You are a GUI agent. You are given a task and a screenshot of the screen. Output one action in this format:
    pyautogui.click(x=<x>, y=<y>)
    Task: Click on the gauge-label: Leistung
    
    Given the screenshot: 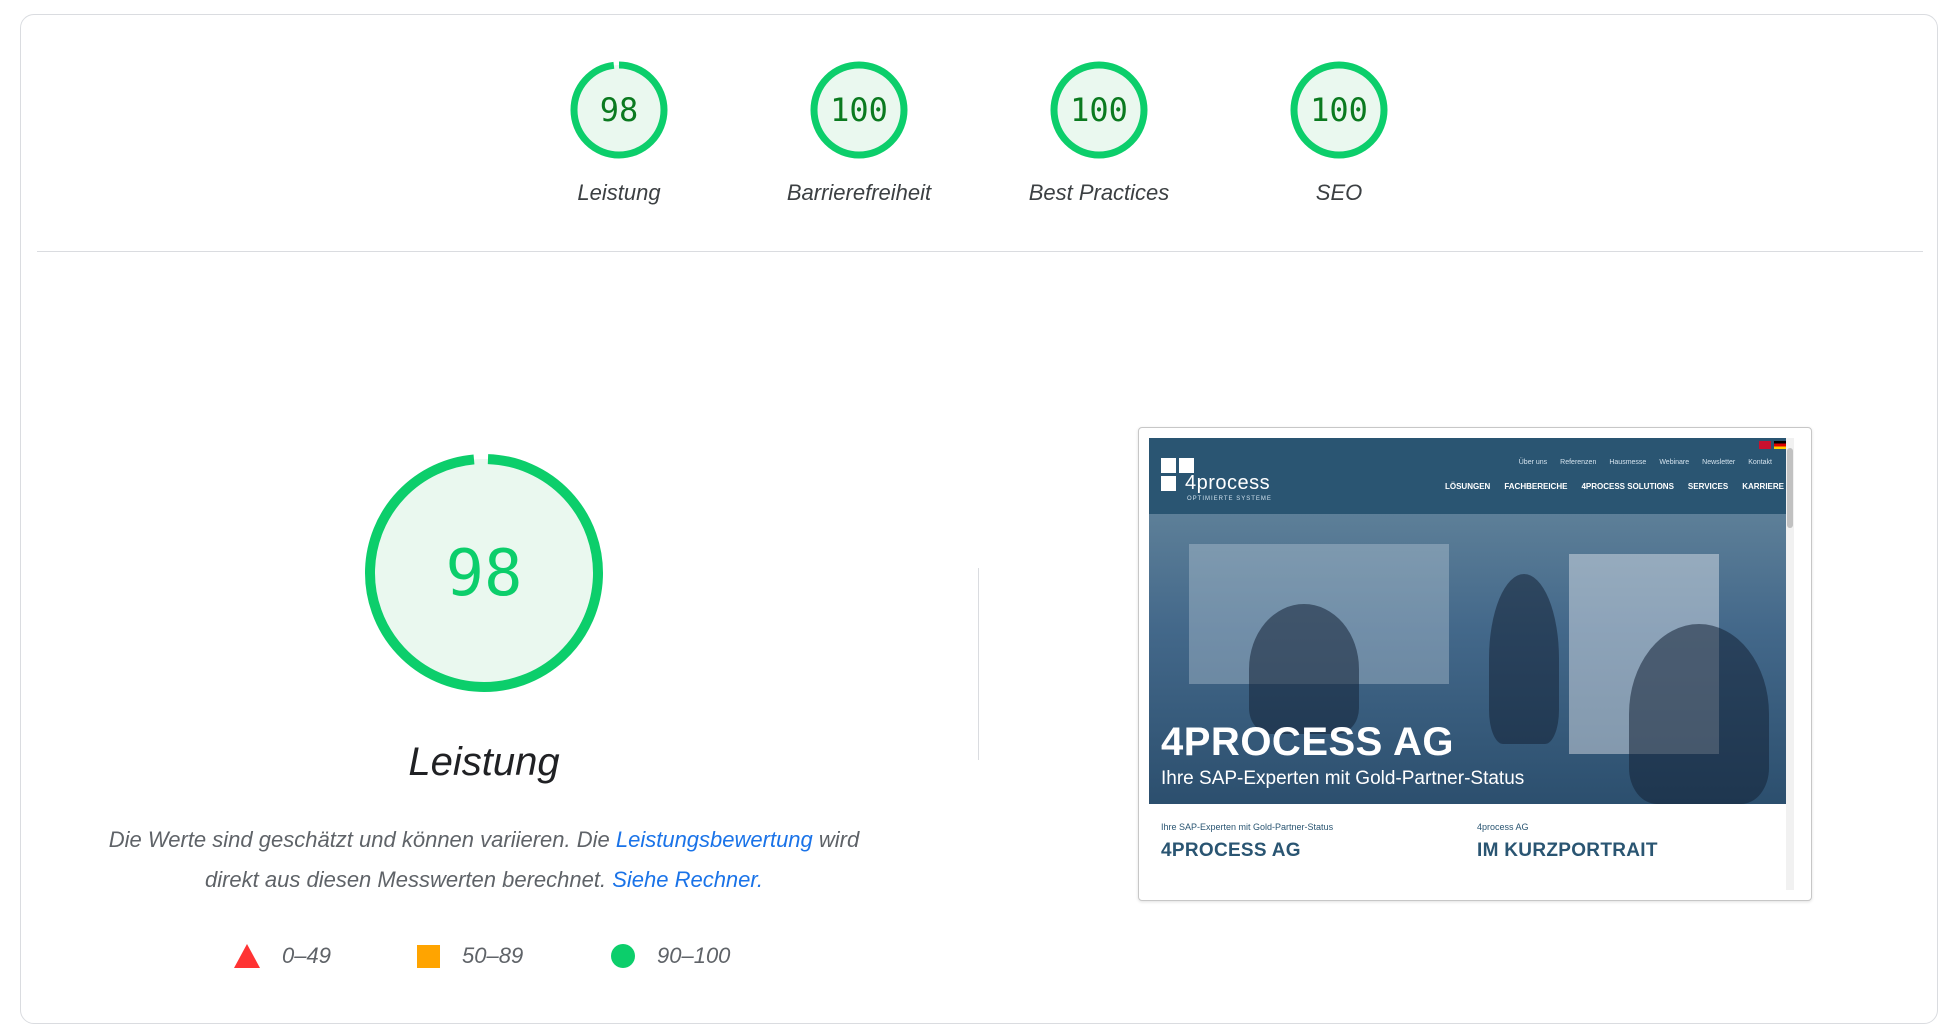 What is the action you would take?
    pyautogui.click(x=619, y=192)
    